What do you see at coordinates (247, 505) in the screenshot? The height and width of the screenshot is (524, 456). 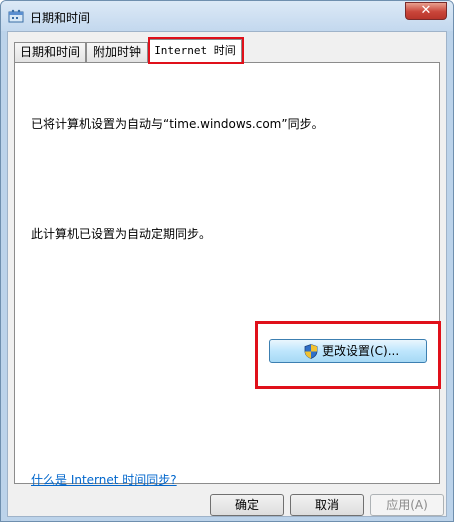 I see `ok-button: 确定` at bounding box center [247, 505].